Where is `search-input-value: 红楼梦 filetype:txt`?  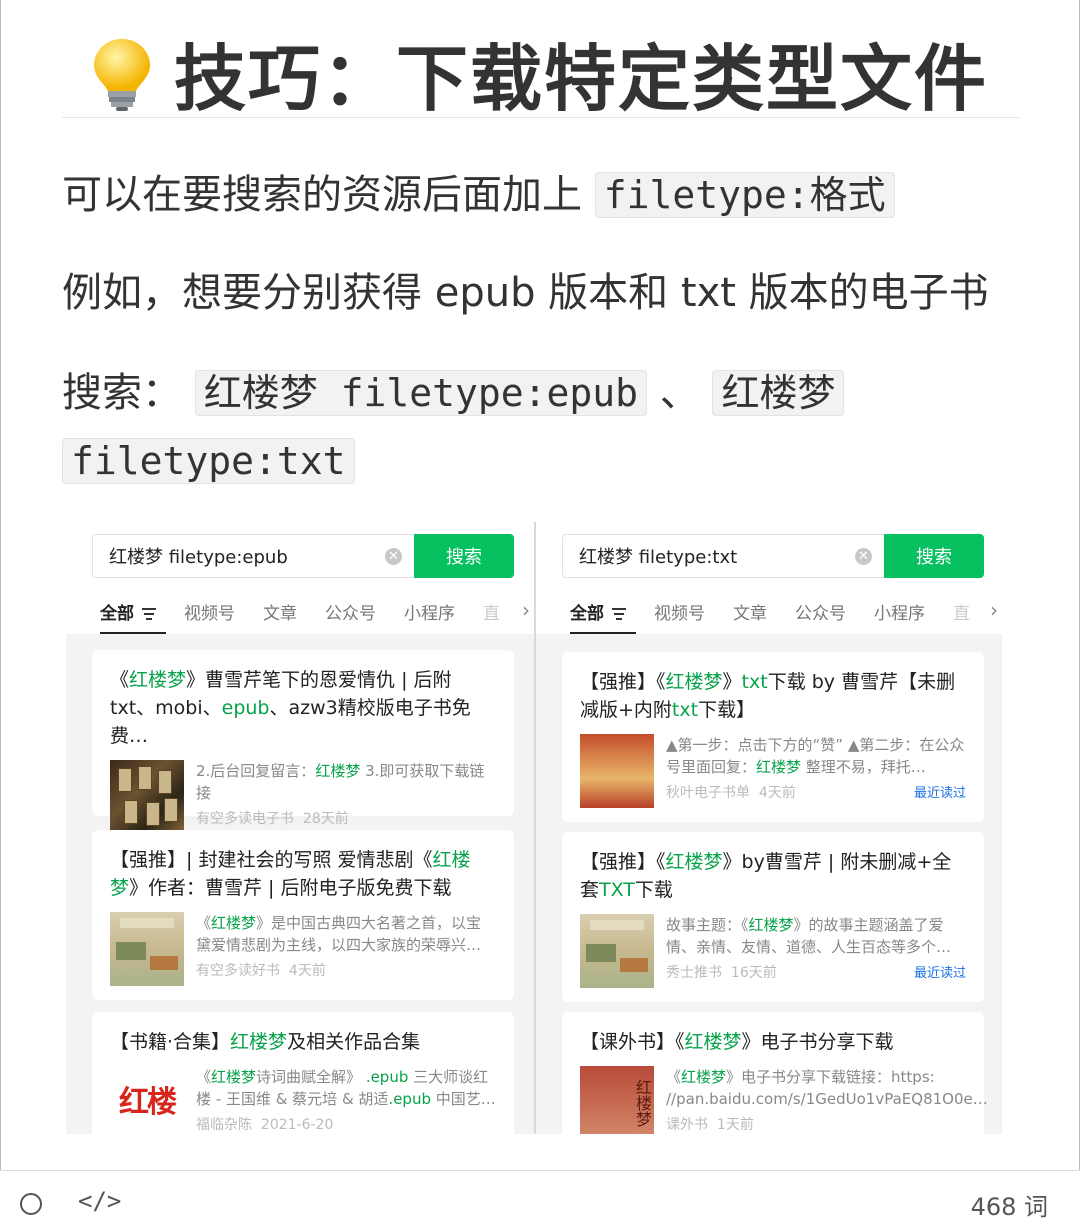 search-input-value: 红楼梦 filetype:txt is located at coordinates (658, 557).